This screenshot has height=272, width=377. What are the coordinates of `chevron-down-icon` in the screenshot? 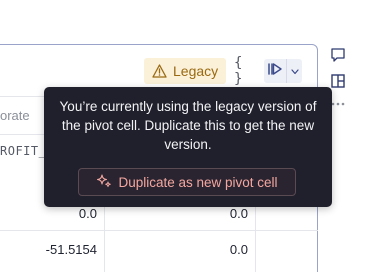 It's located at (294, 71).